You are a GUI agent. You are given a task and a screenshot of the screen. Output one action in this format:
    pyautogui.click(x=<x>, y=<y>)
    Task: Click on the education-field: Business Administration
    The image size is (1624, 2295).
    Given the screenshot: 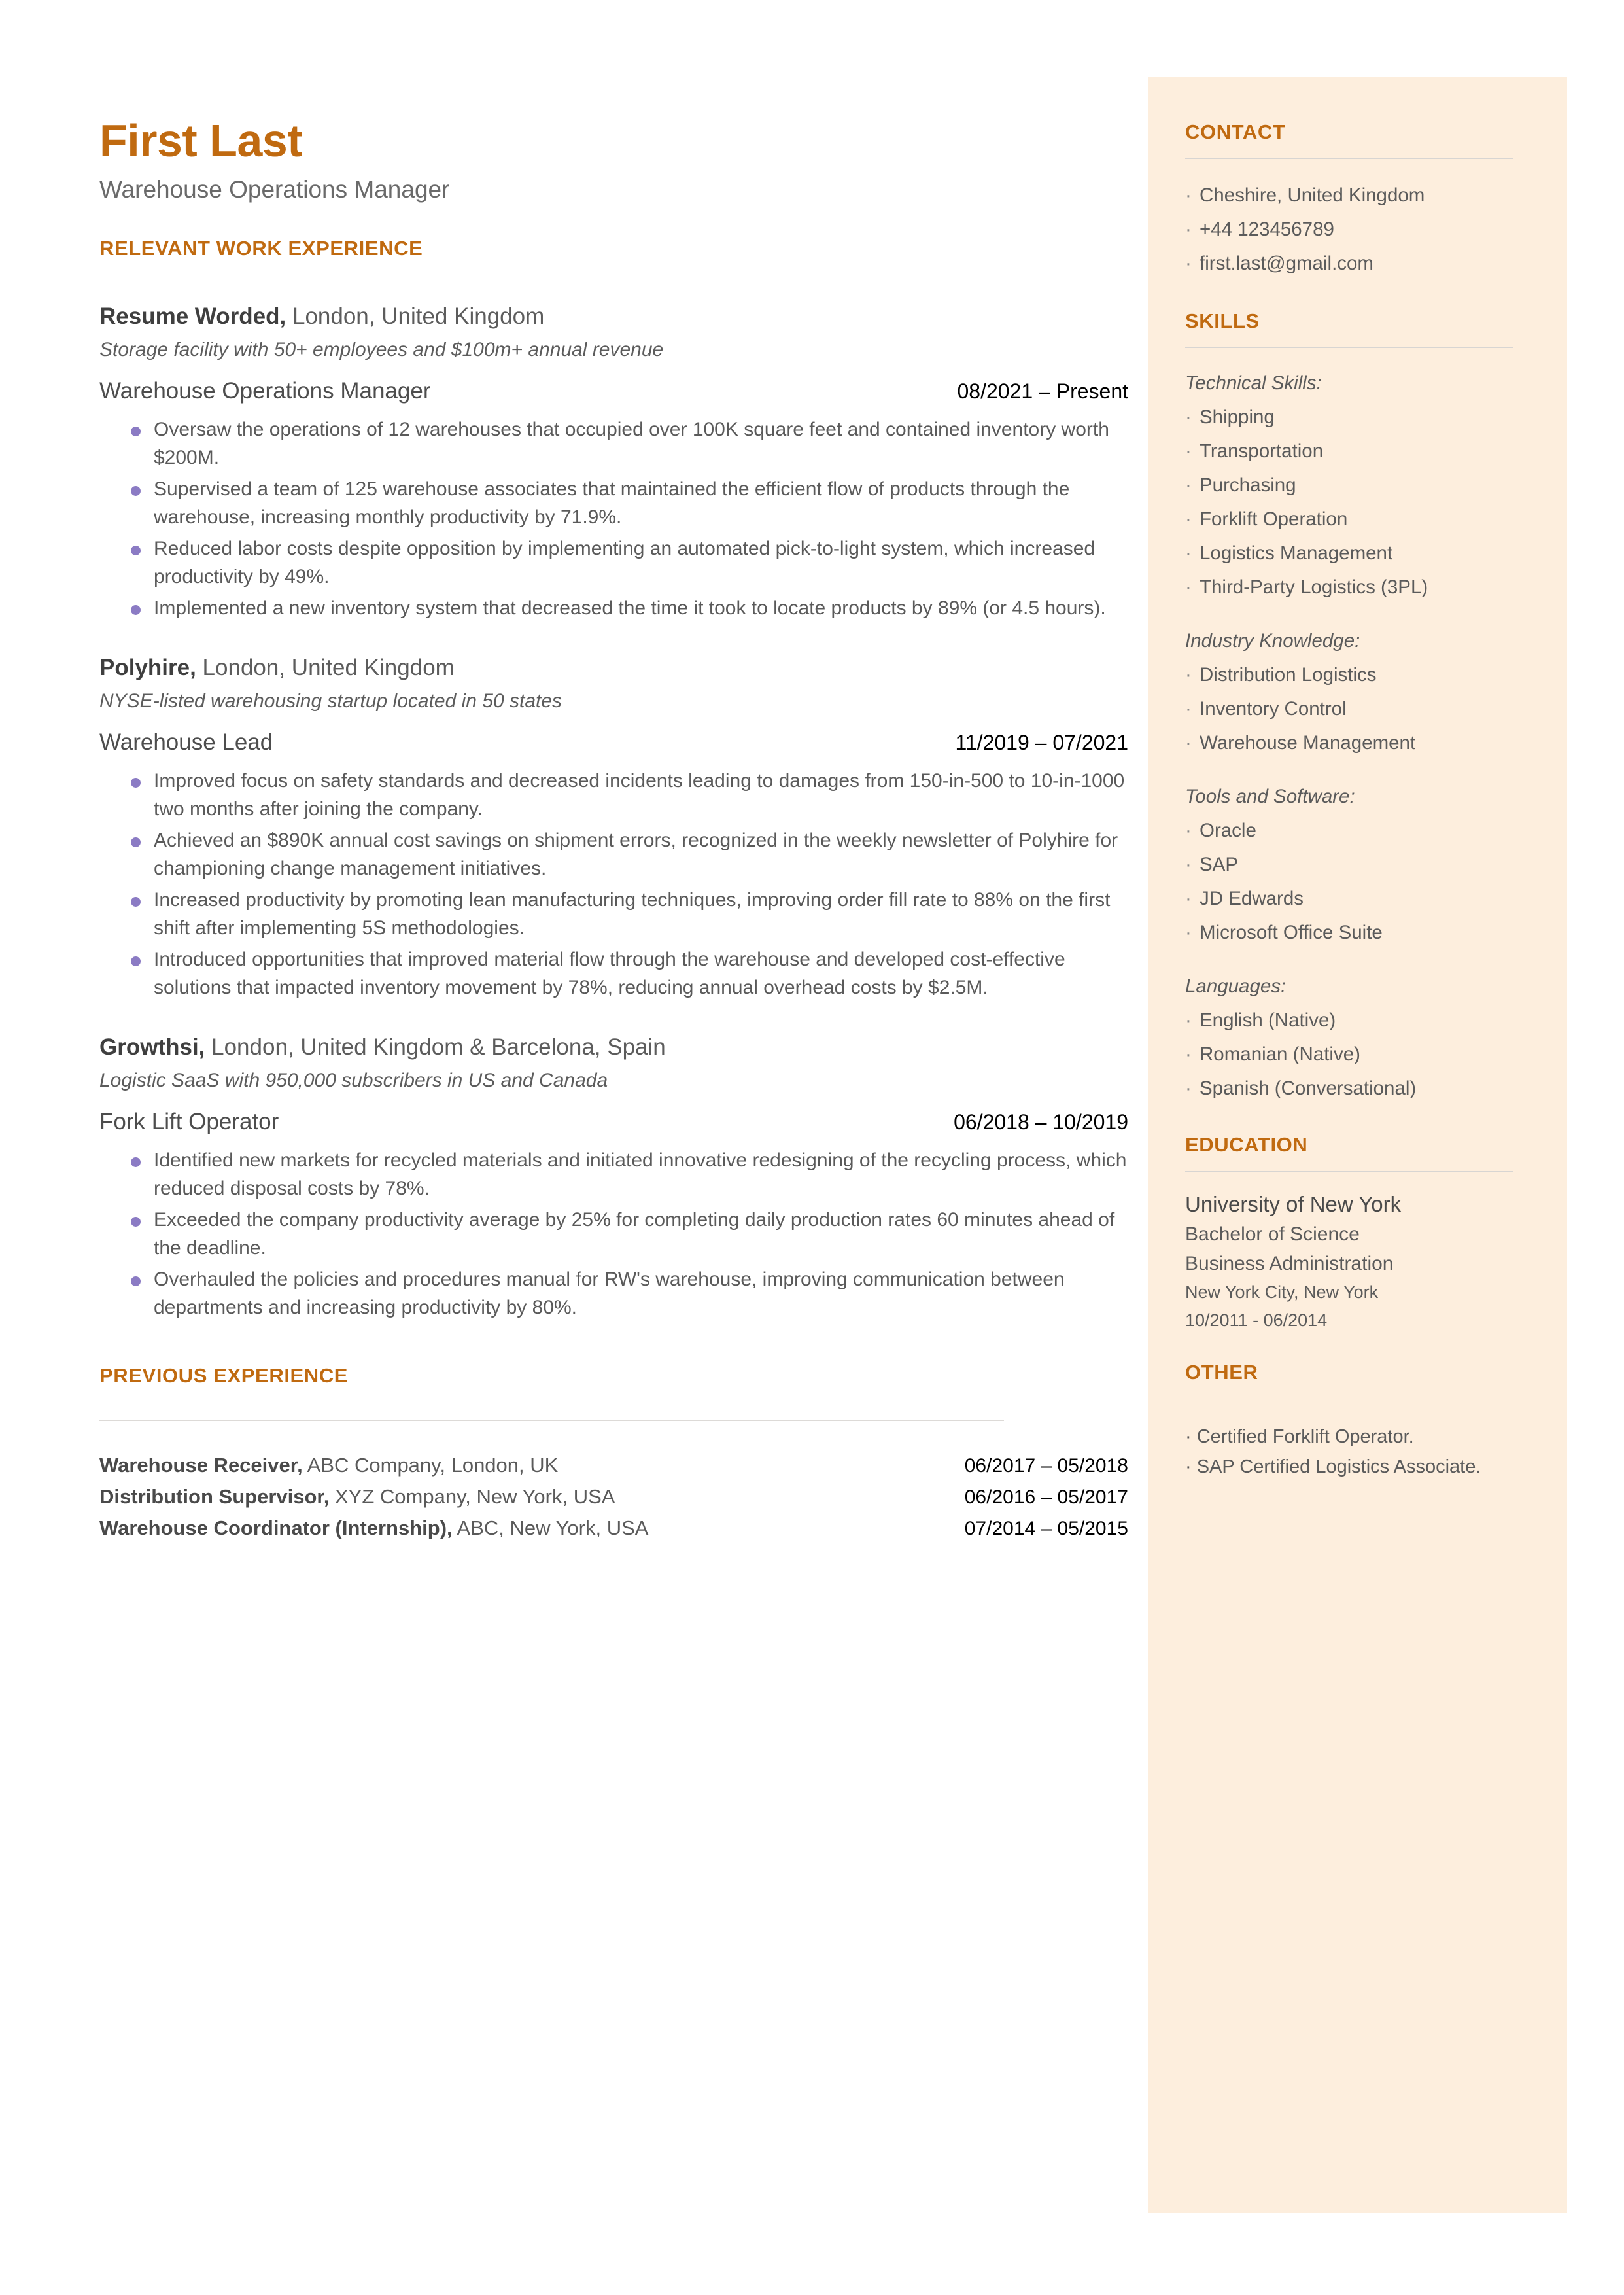 What is the action you would take?
    pyautogui.click(x=1289, y=1263)
    